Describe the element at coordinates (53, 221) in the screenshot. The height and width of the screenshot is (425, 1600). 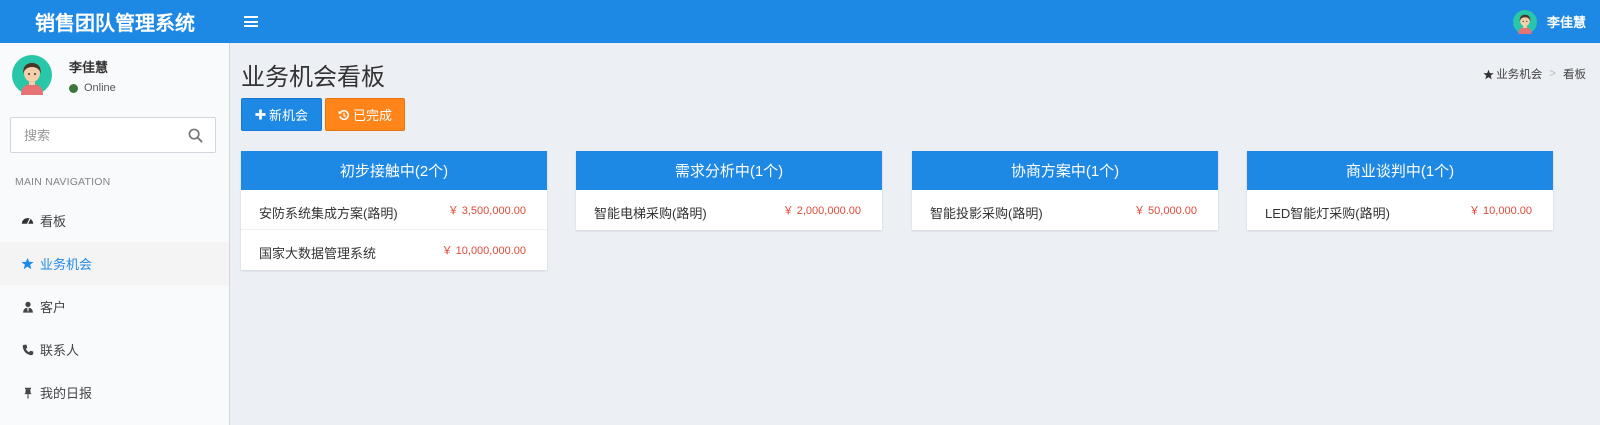
I see `sidebar-item-label: 看板` at that location.